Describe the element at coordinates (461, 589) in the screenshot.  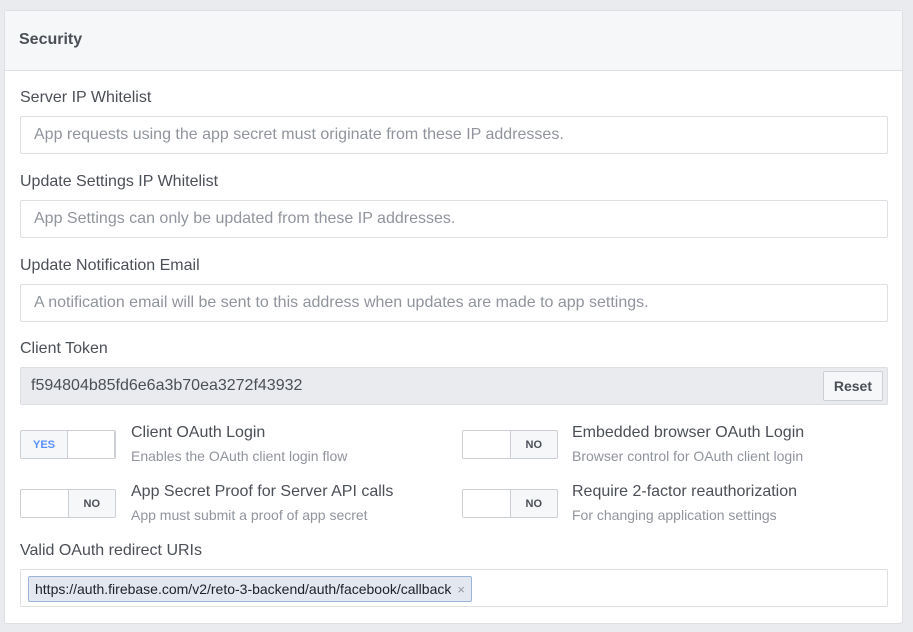
I see `remove-tag-icon: ×` at that location.